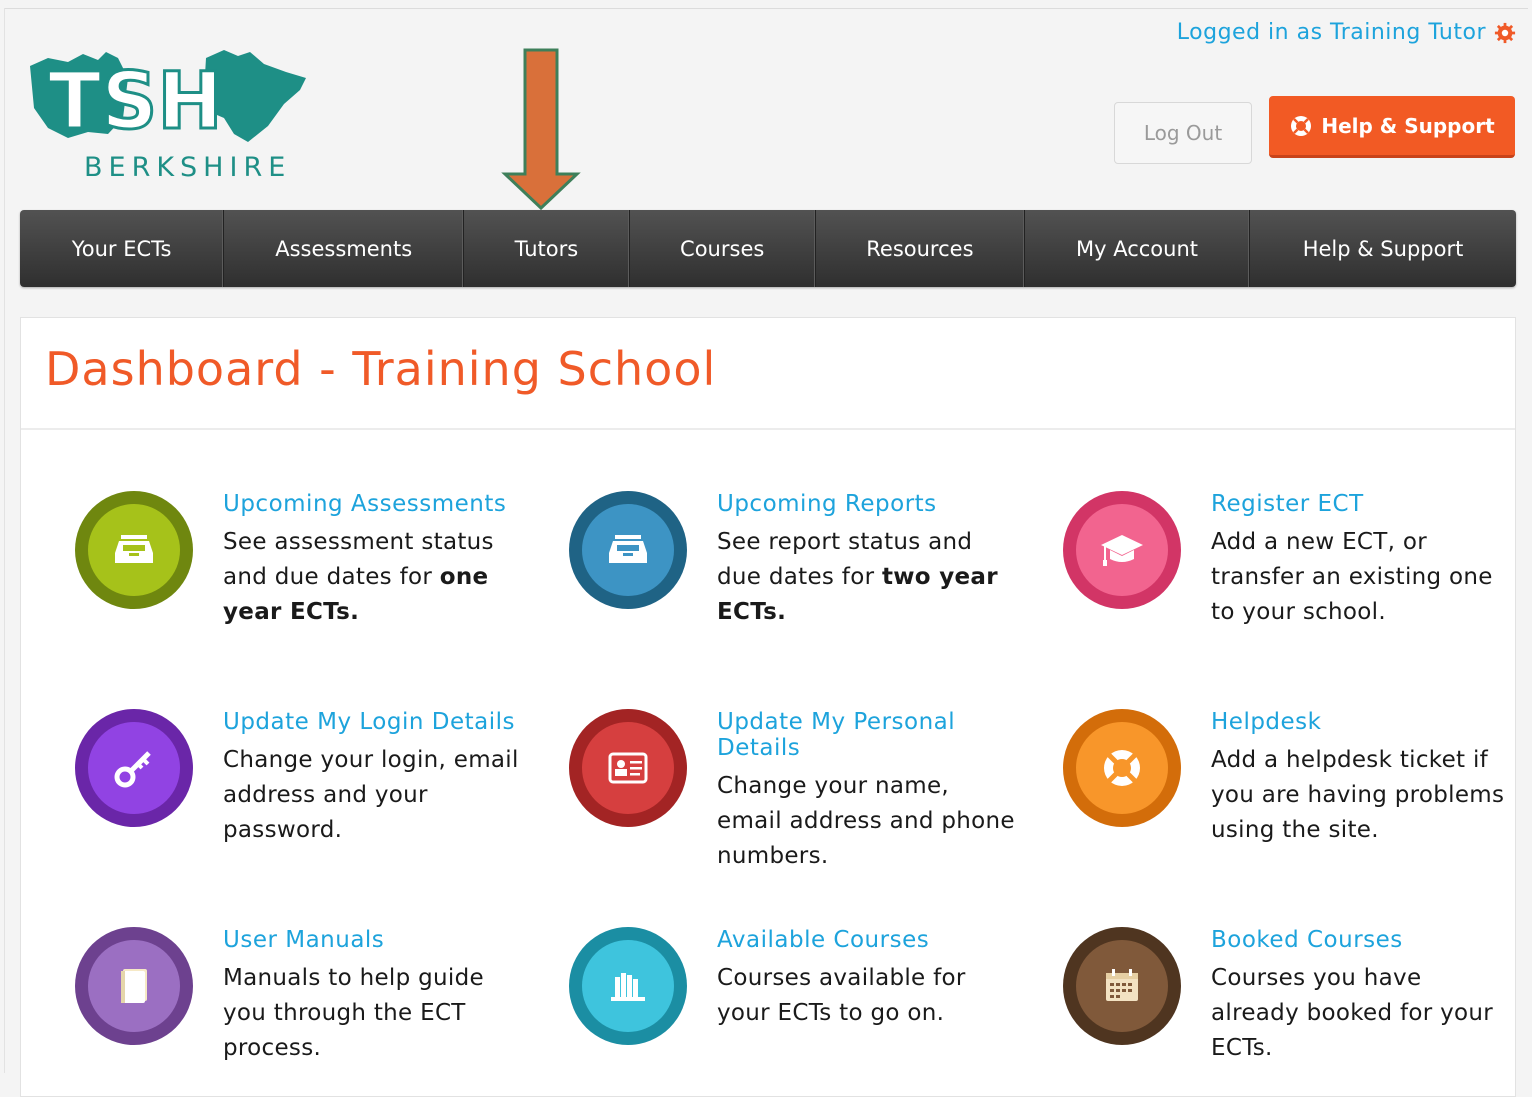  What do you see at coordinates (373, 722) in the screenshot?
I see `tile-title: Update My Login Details` at bounding box center [373, 722].